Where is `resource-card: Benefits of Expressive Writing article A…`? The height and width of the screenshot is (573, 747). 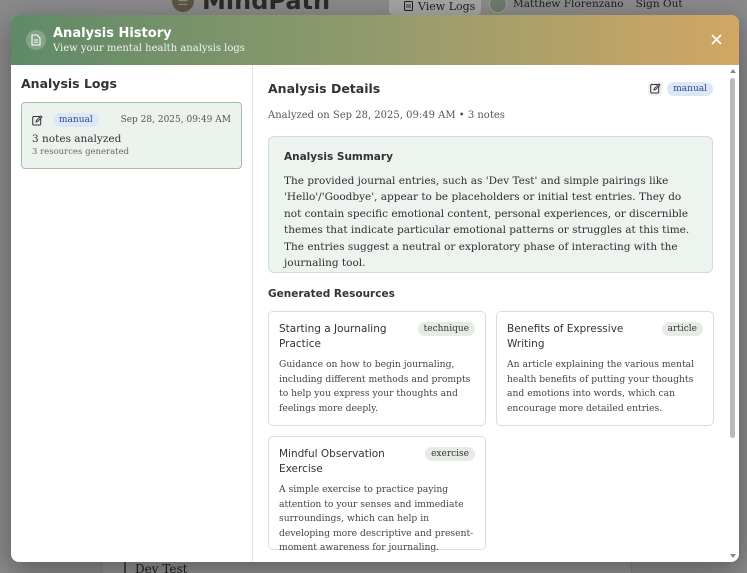
resource-card: Benefits of Expressive Writing article A… is located at coordinates (605, 368).